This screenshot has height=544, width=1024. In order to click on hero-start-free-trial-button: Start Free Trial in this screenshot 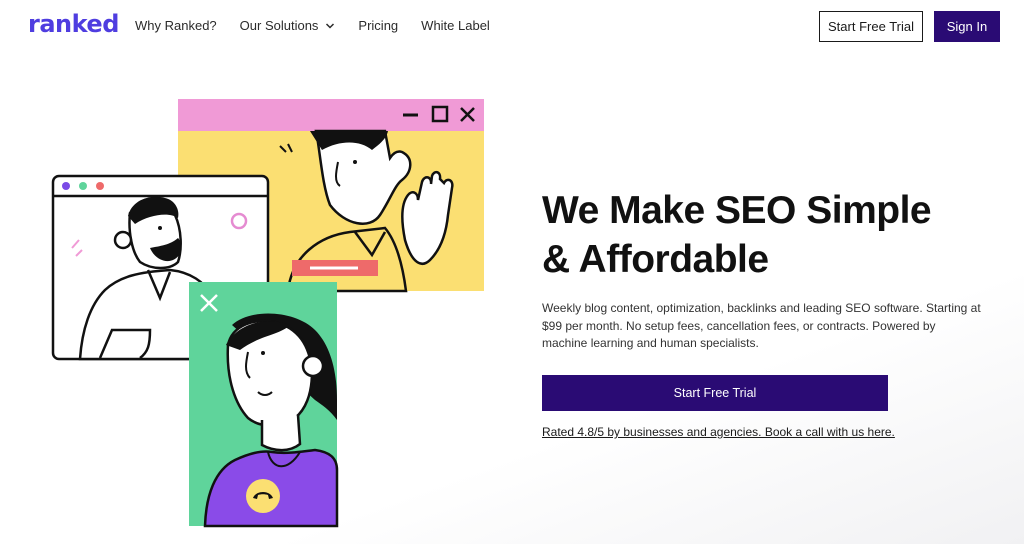, I will do `click(715, 393)`.